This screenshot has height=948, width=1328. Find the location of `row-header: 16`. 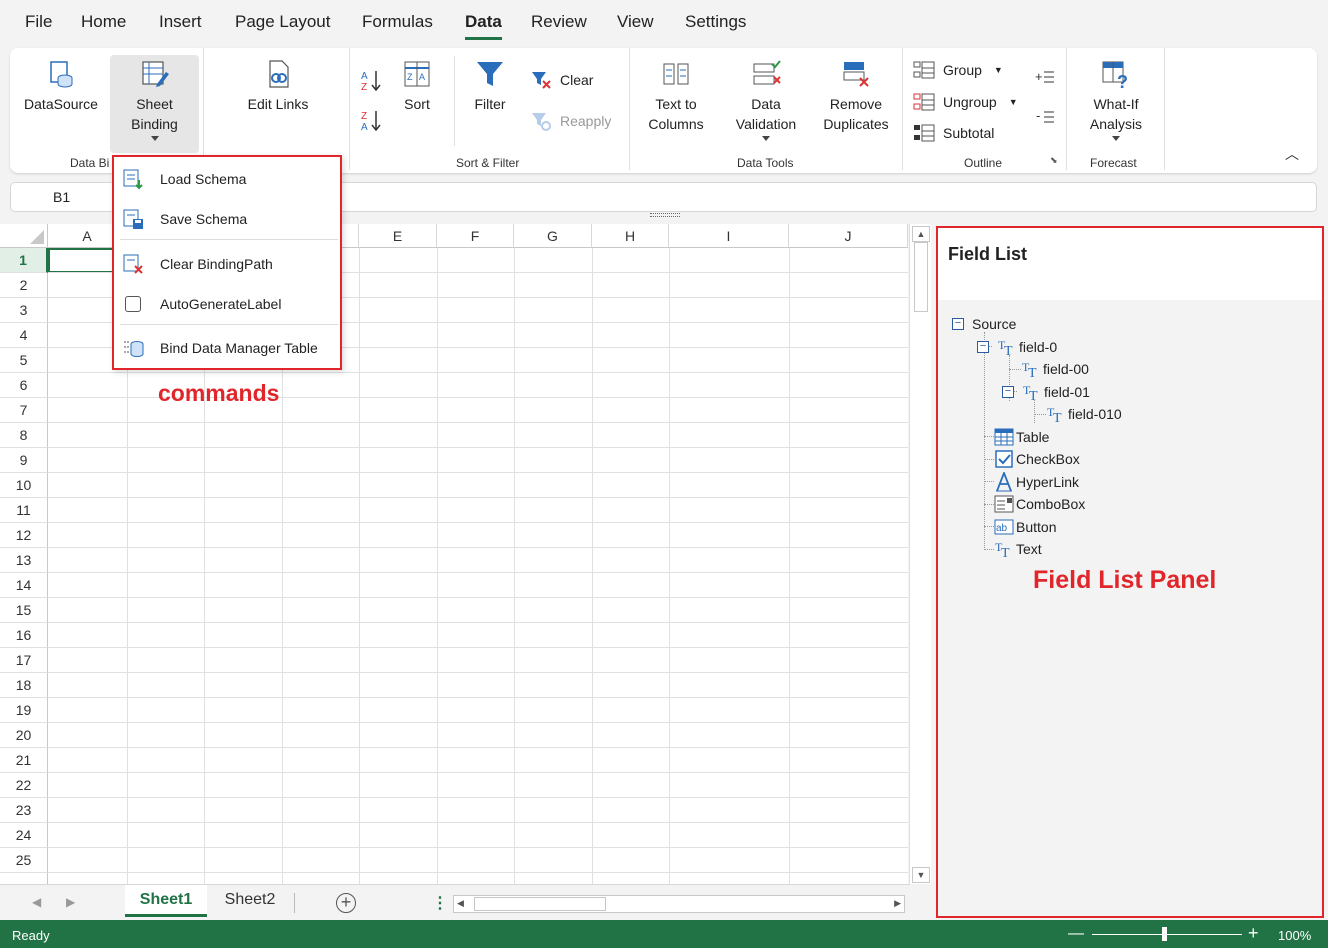

row-header: 16 is located at coordinates (24, 635).